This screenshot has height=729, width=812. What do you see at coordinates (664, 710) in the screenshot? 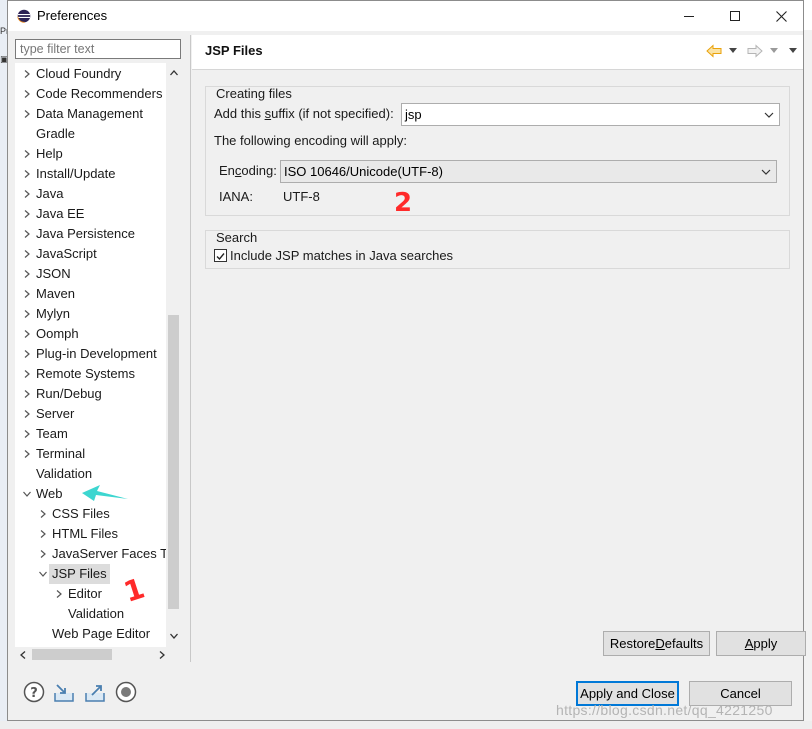
I see `csdn-watermark: https://blog.csdn.net/qq_4221250` at bounding box center [664, 710].